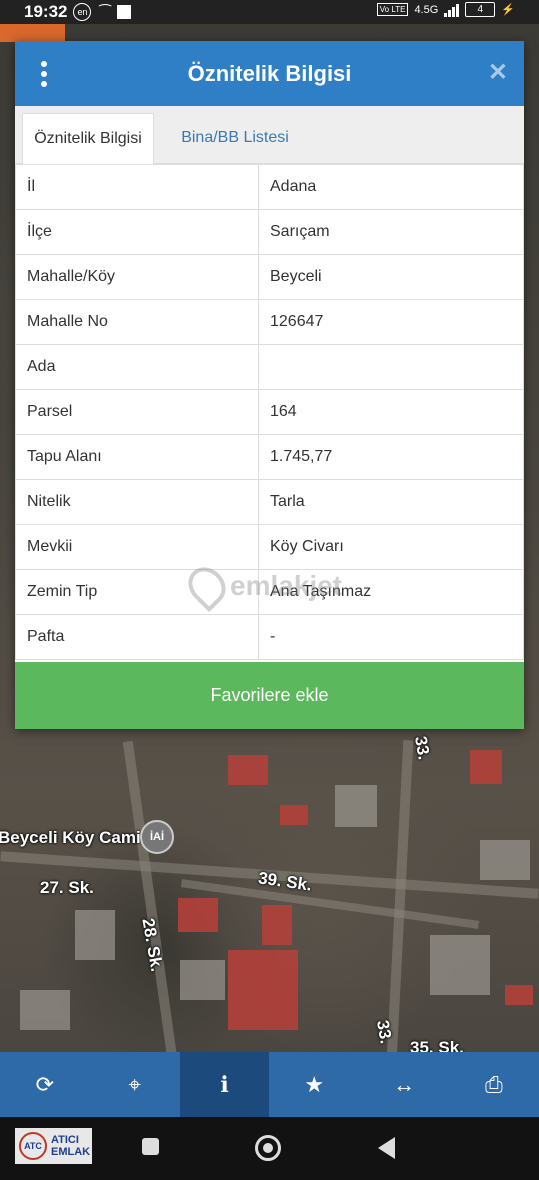 Image resolution: width=539 pixels, height=1180 pixels. I want to click on logo-line1: ATICI, so click(65, 1140).